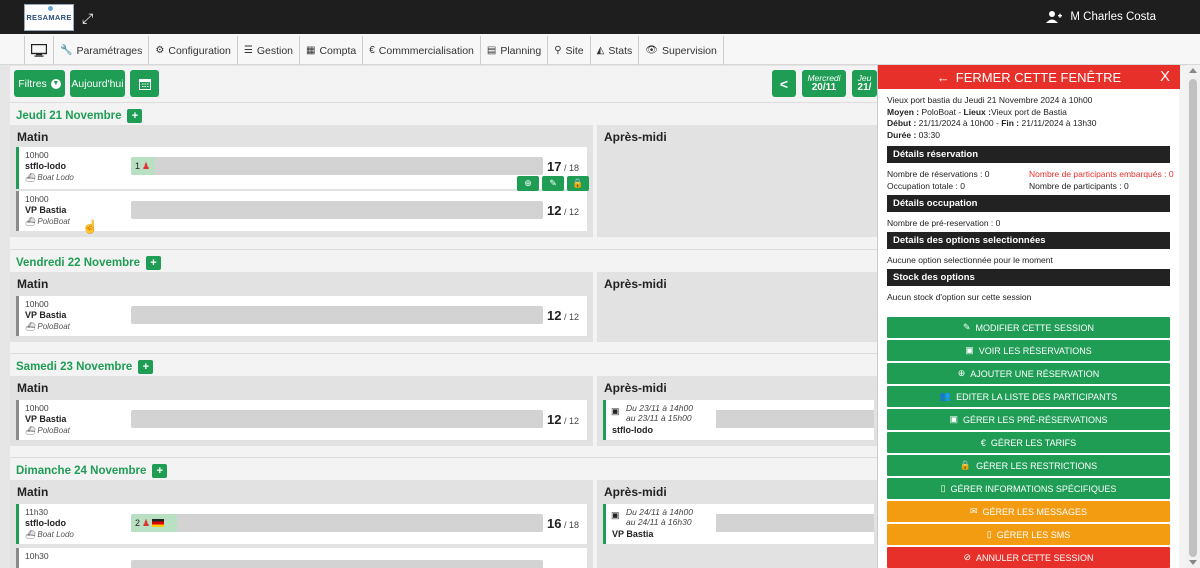  I want to click on menu-item-home, so click(39, 50).